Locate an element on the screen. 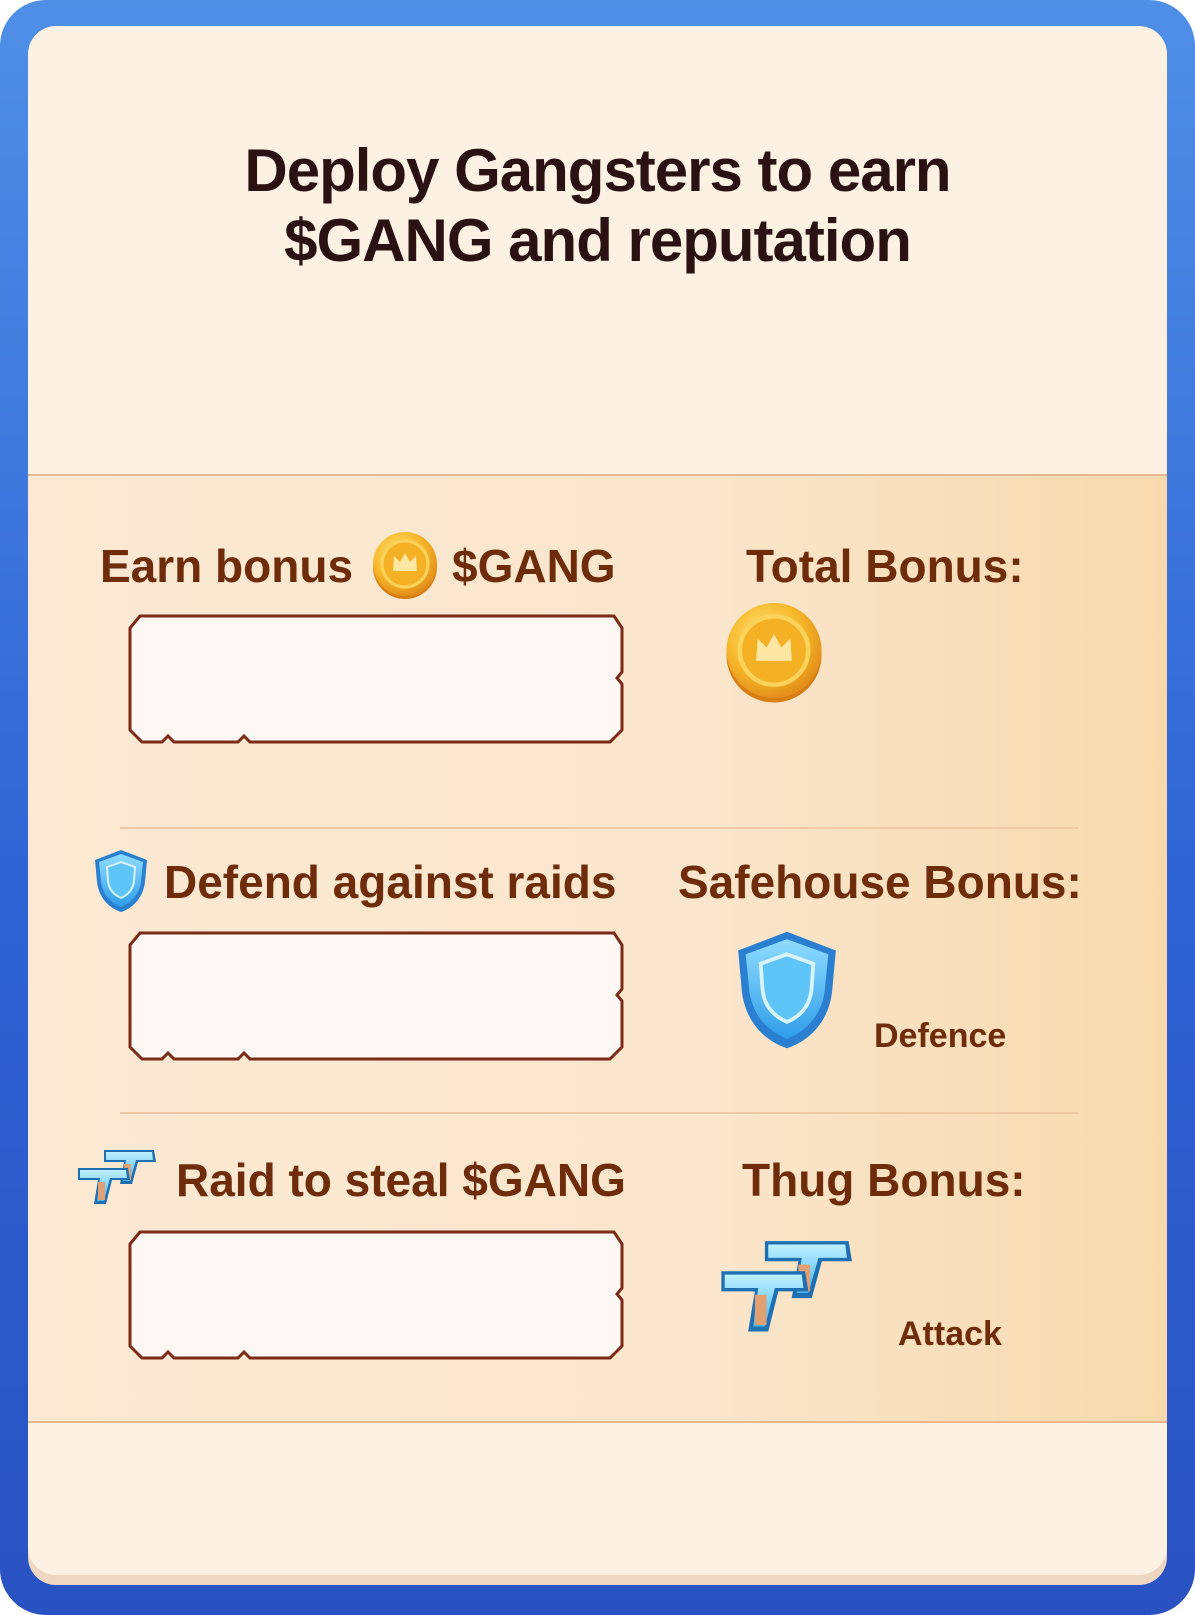 The height and width of the screenshot is (1615, 1195). earn-gangsters-input is located at coordinates (377, 679).